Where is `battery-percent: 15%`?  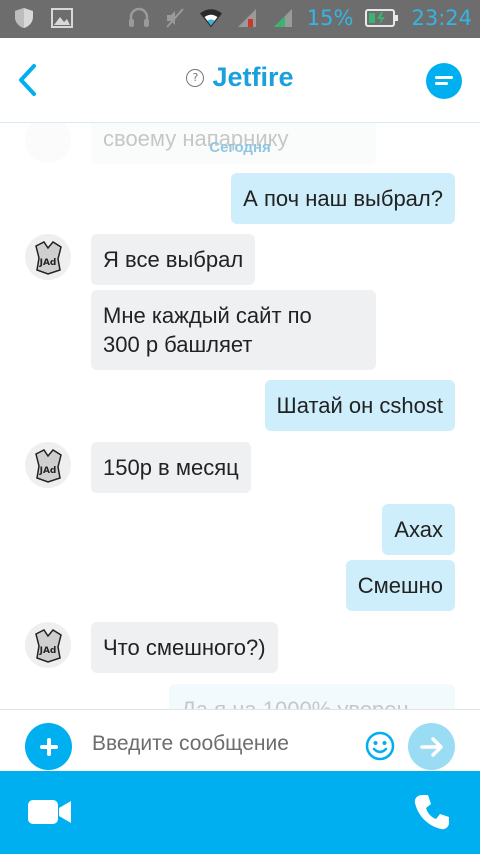 battery-percent: 15% is located at coordinates (330, 18).